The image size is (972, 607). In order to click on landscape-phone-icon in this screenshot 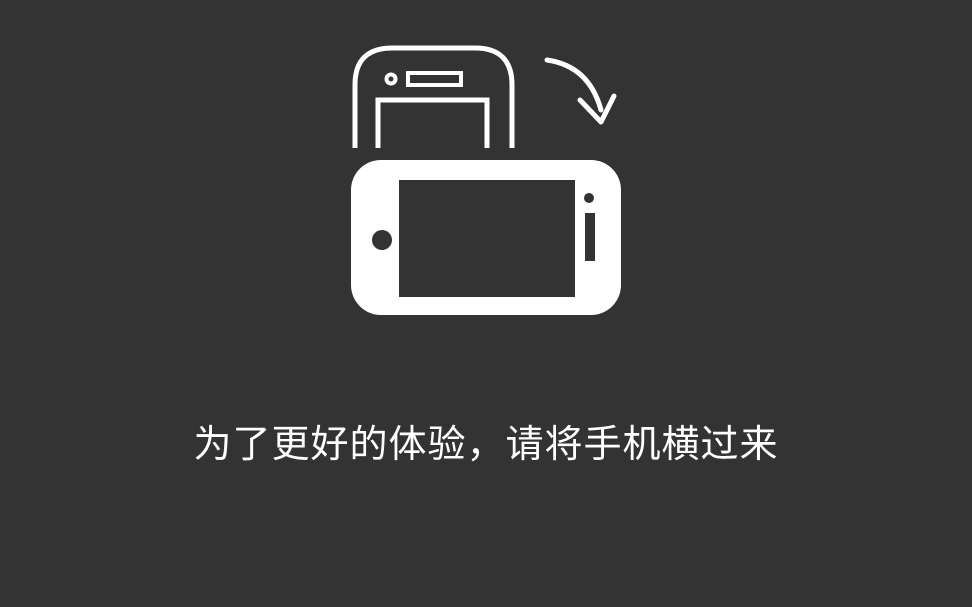, I will do `click(486, 237)`.